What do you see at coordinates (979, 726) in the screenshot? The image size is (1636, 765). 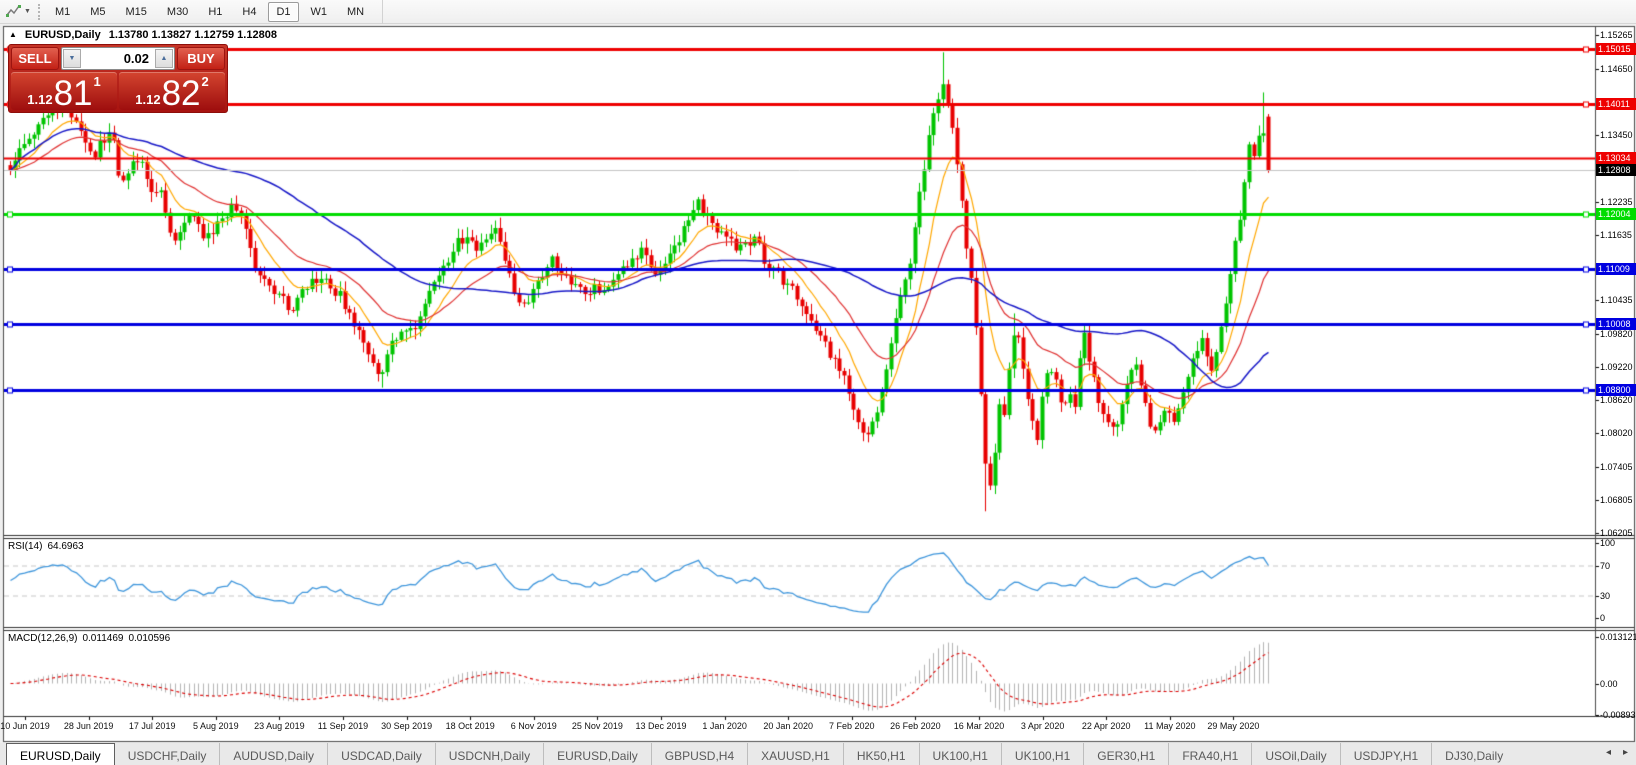 I see `x-axis-label: 16 Mar 2020` at bounding box center [979, 726].